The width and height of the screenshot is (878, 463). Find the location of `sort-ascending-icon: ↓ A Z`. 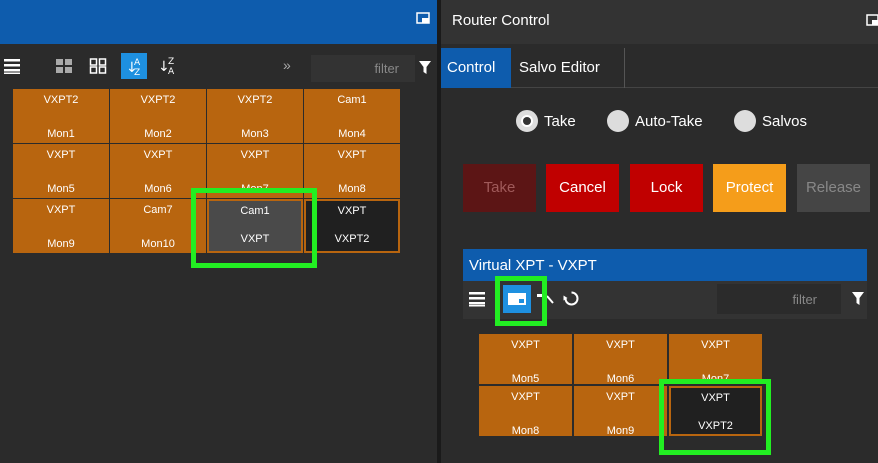

sort-ascending-icon: ↓ A Z is located at coordinates (134, 66).